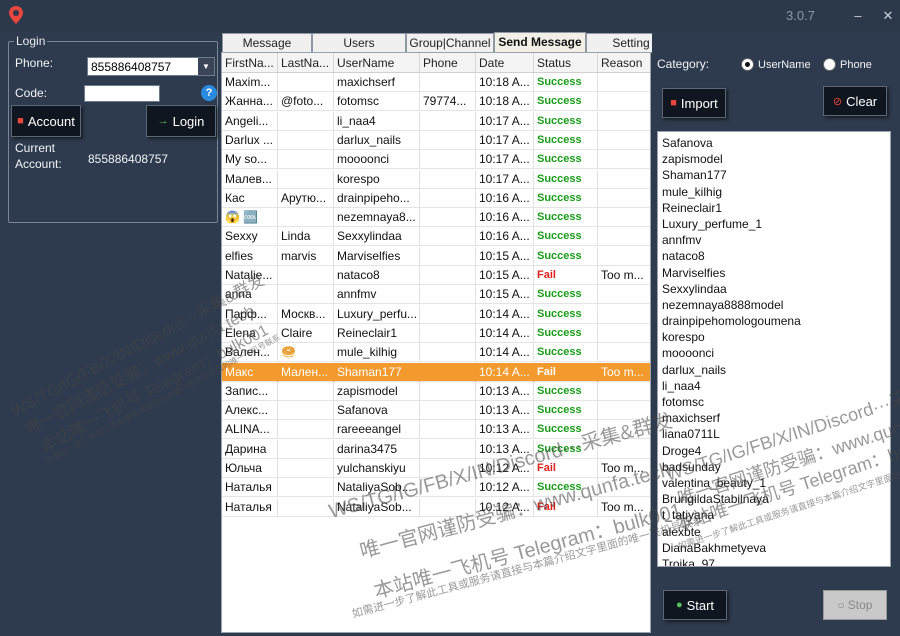 The height and width of the screenshot is (636, 900). Describe the element at coordinates (699, 103) in the screenshot. I see `import-button-label: Import` at that location.